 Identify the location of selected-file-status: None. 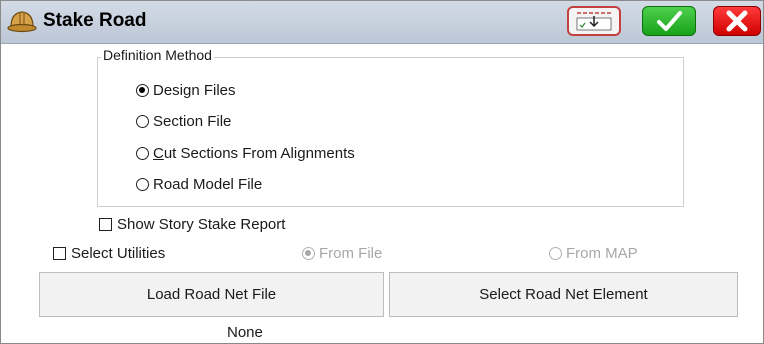
(245, 332).